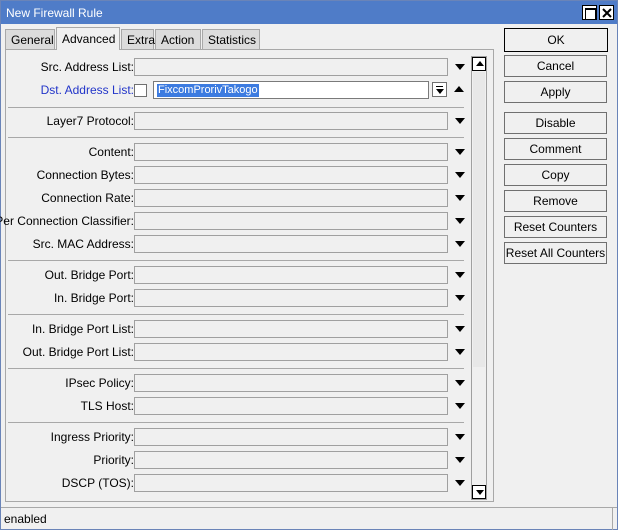 The width and height of the screenshot is (618, 530). I want to click on ingress-priority-field, so click(291, 437).